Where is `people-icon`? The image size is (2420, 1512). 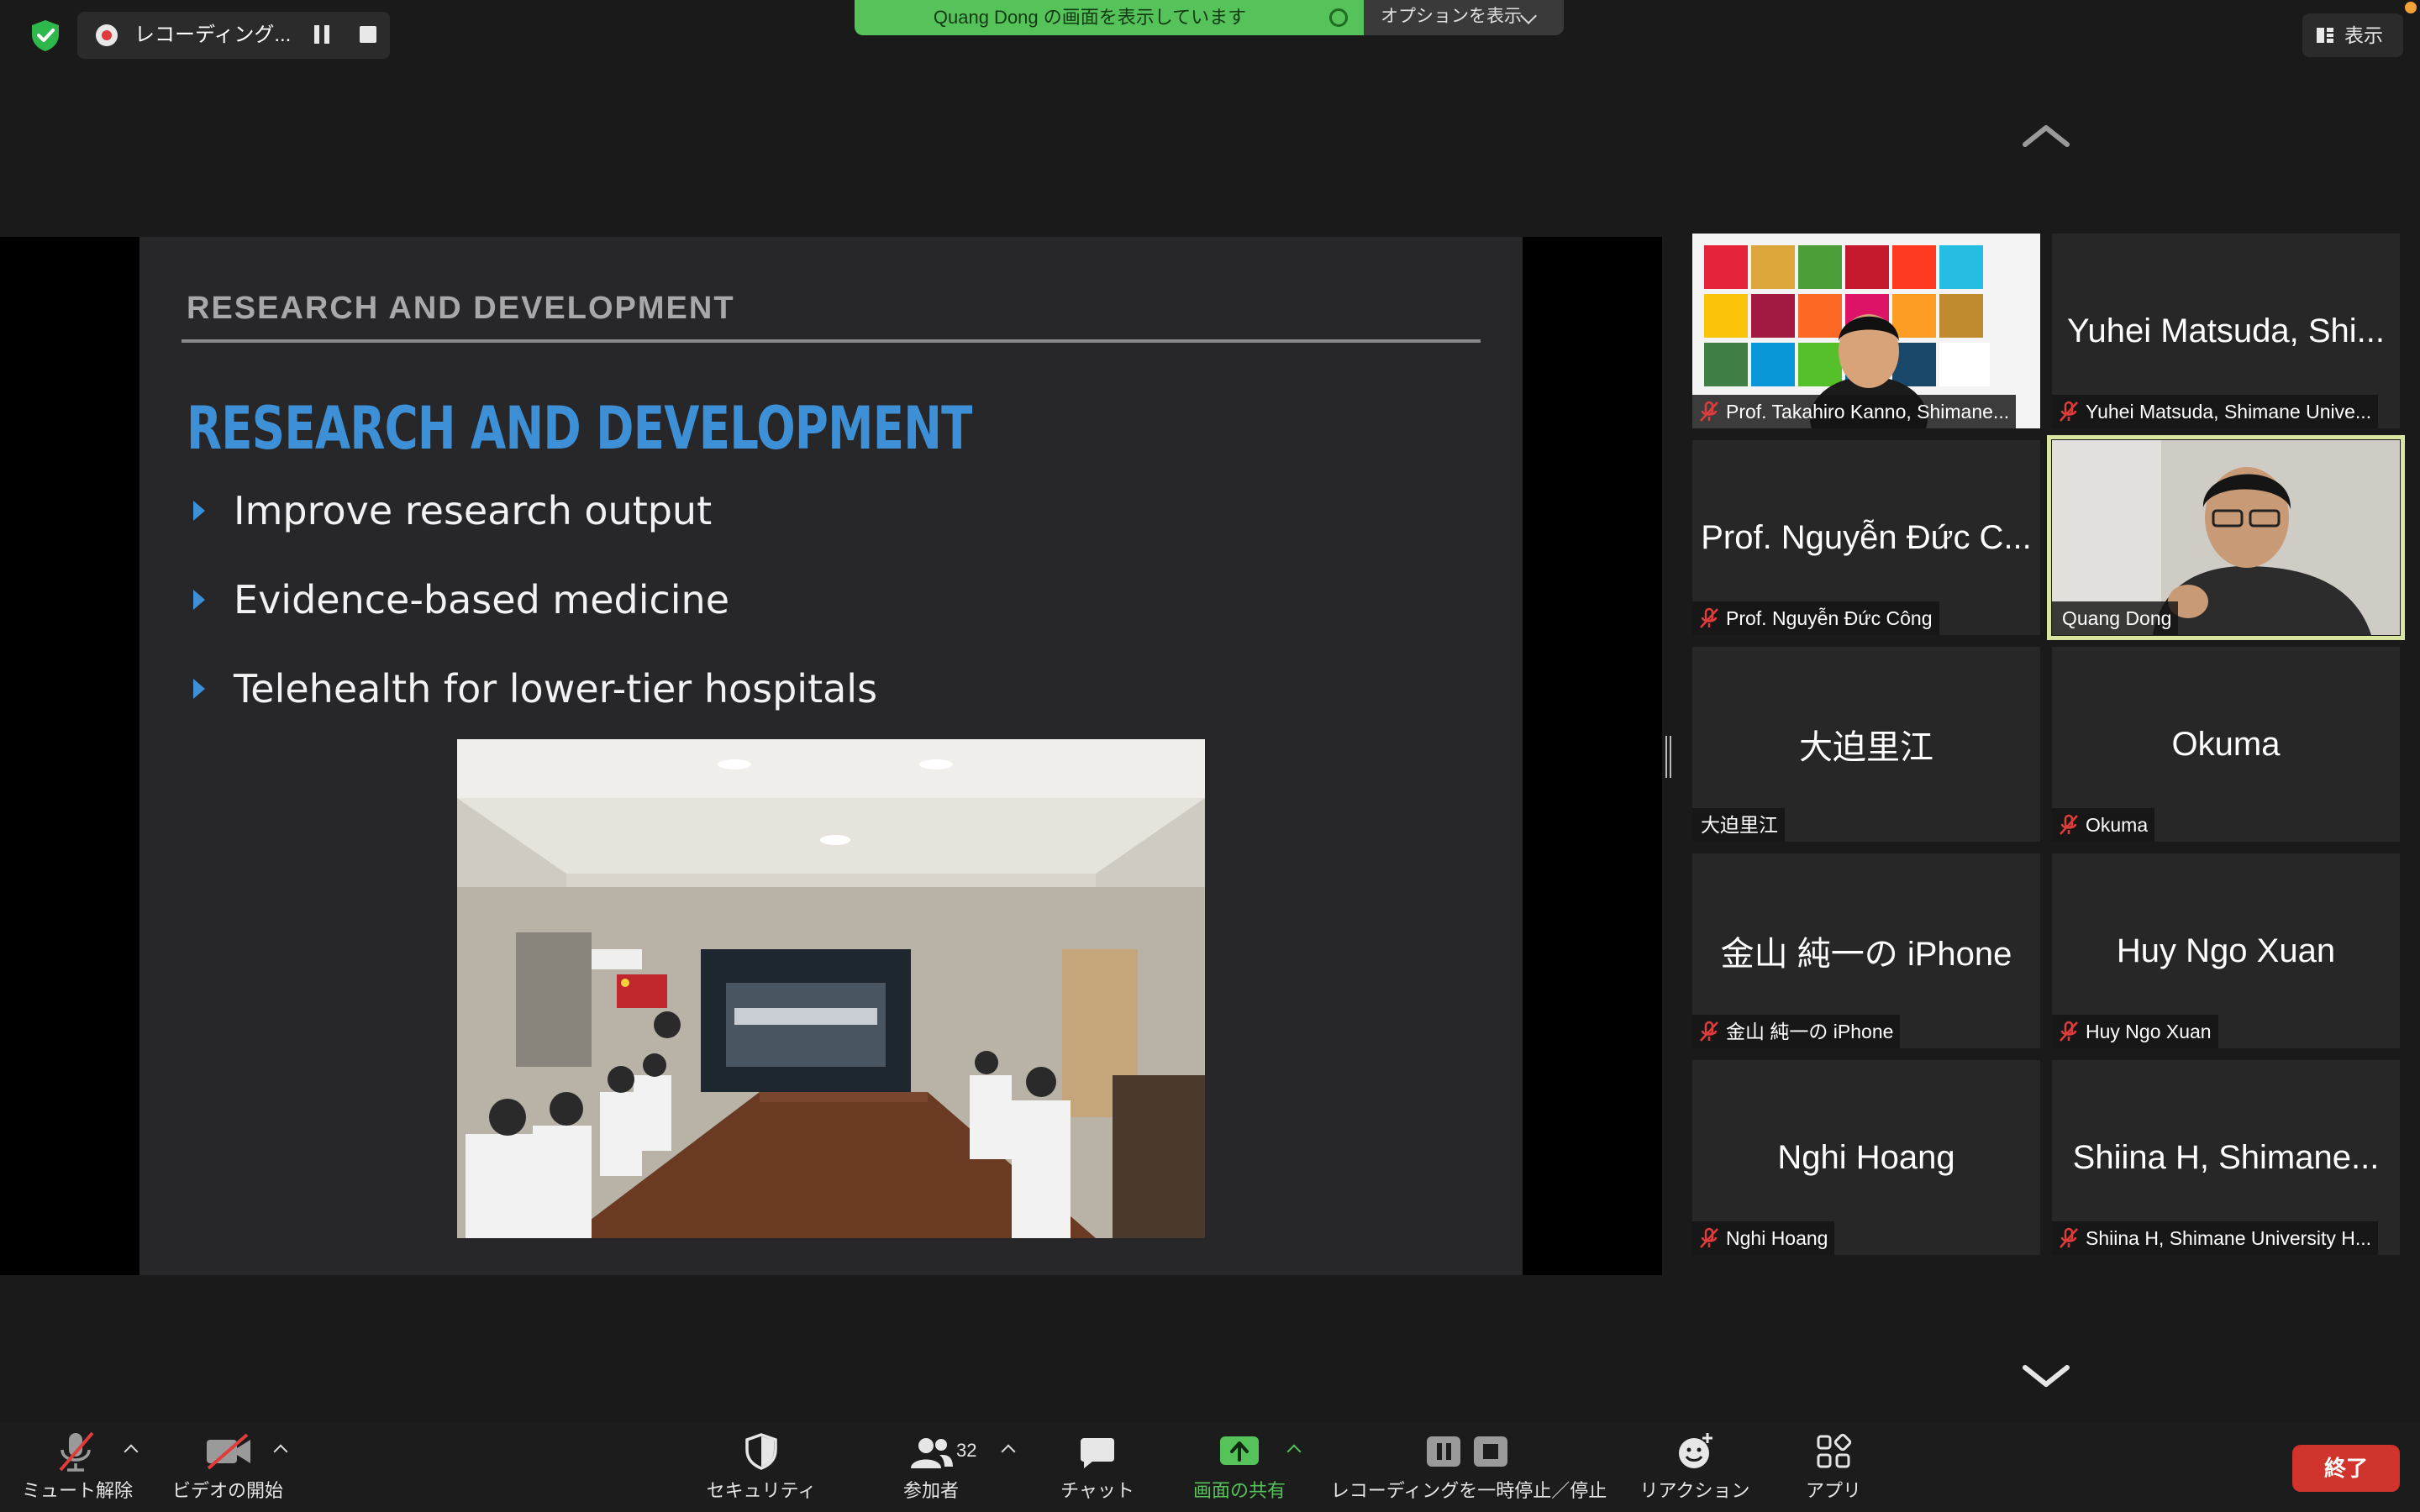 people-icon is located at coordinates (932, 1453).